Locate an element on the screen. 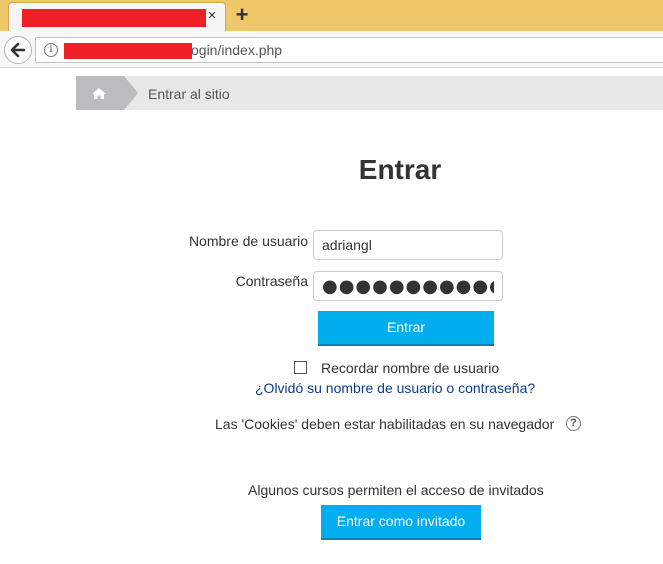  back-button is located at coordinates (18, 50).